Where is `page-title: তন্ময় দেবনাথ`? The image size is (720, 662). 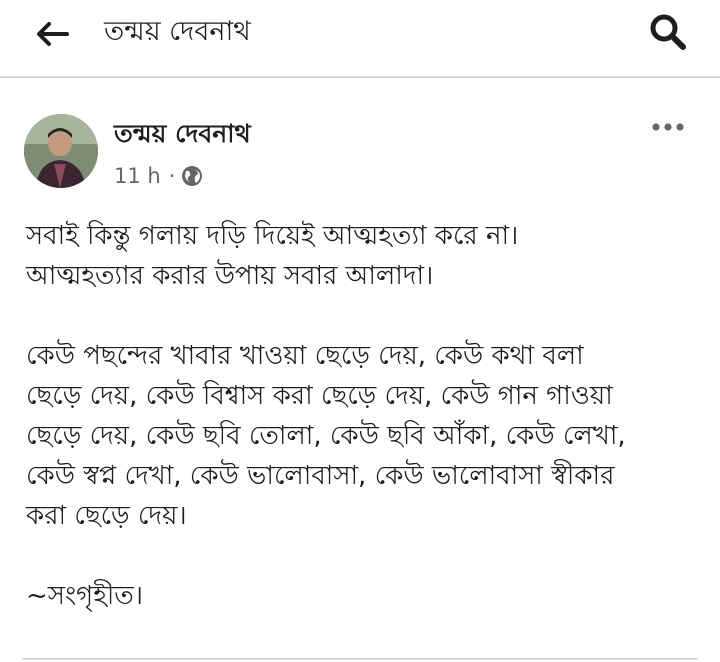 page-title: তন্ময় দেবনাথ is located at coordinates (177, 31).